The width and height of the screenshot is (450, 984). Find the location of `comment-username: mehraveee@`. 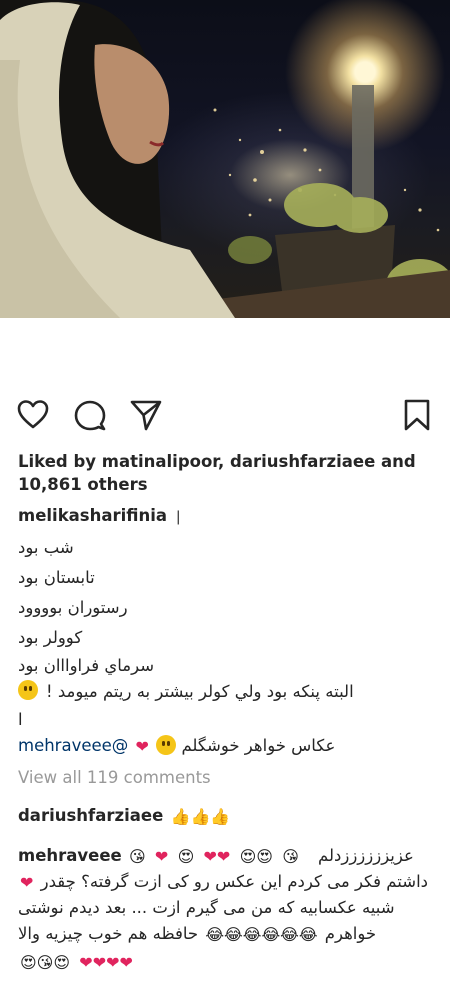

comment-username: mehraveee@ is located at coordinates (73, 745).